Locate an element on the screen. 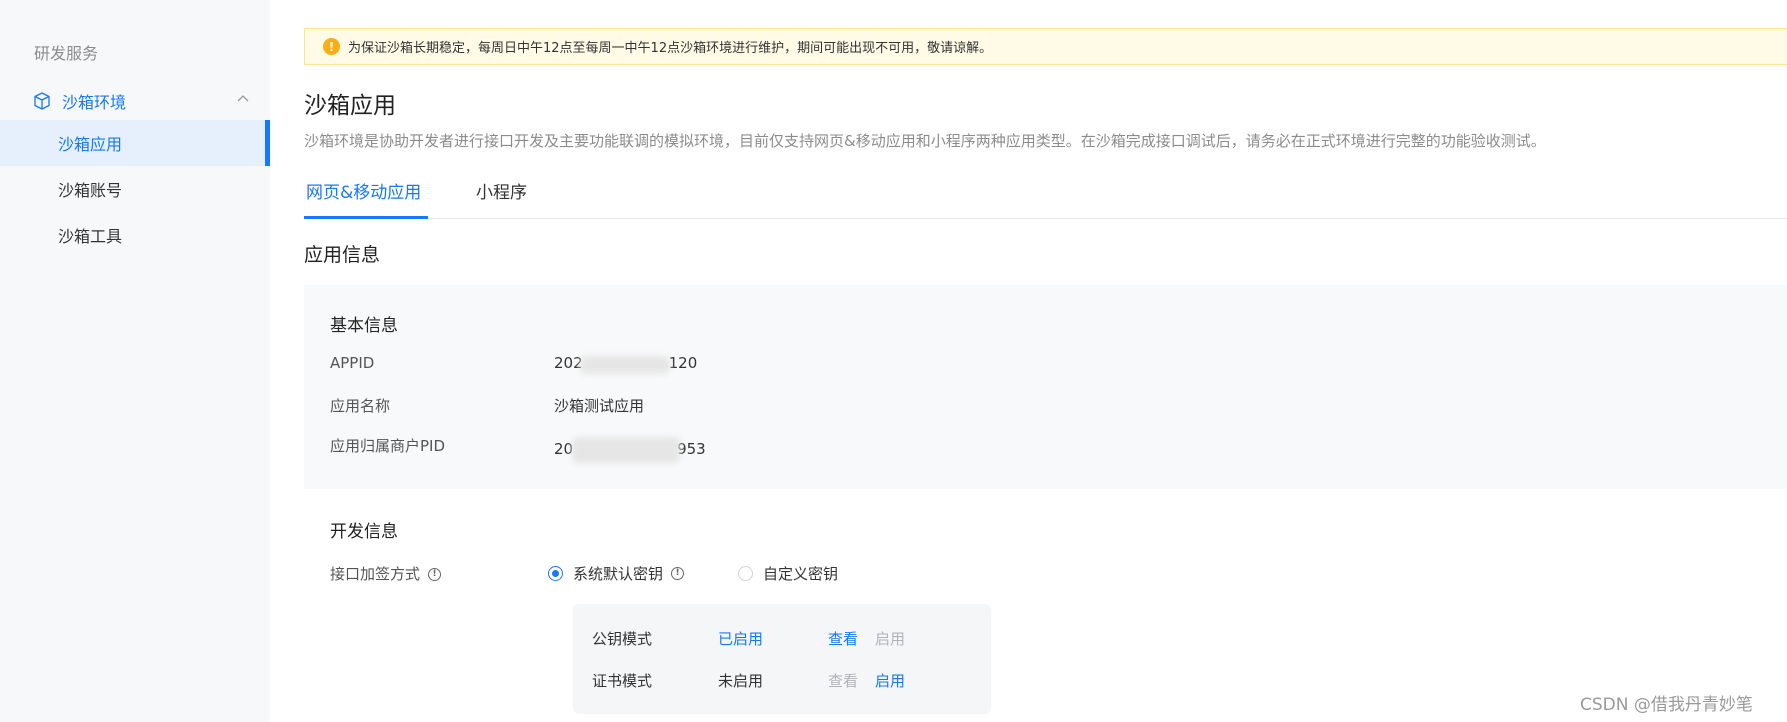 The height and width of the screenshot is (722, 1787). warning-icon: ! is located at coordinates (331, 46).